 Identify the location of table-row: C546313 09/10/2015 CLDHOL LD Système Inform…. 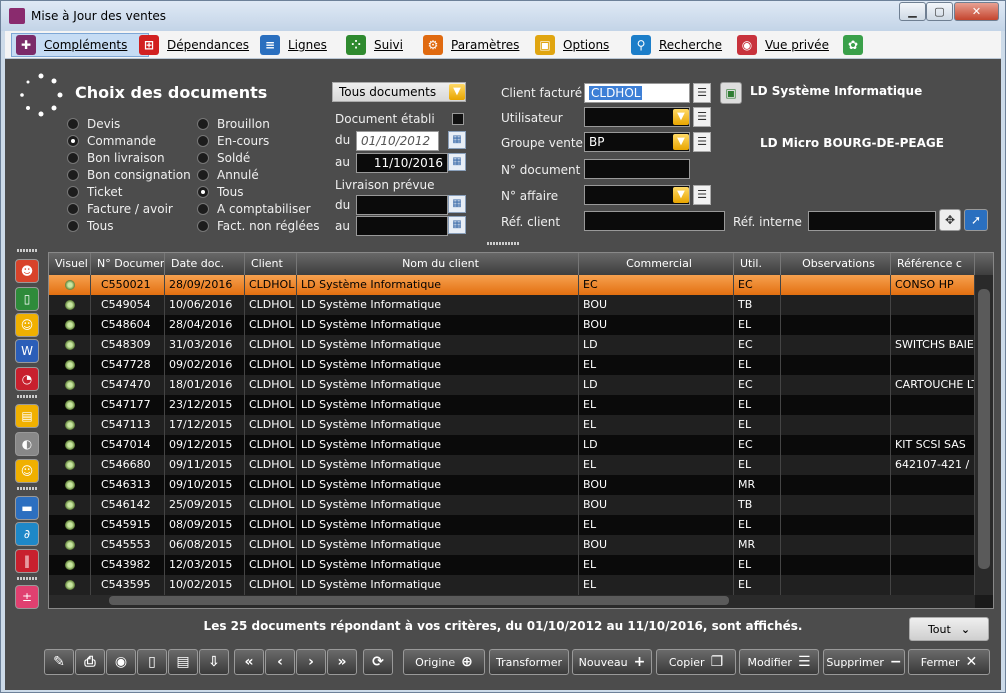
(512, 485).